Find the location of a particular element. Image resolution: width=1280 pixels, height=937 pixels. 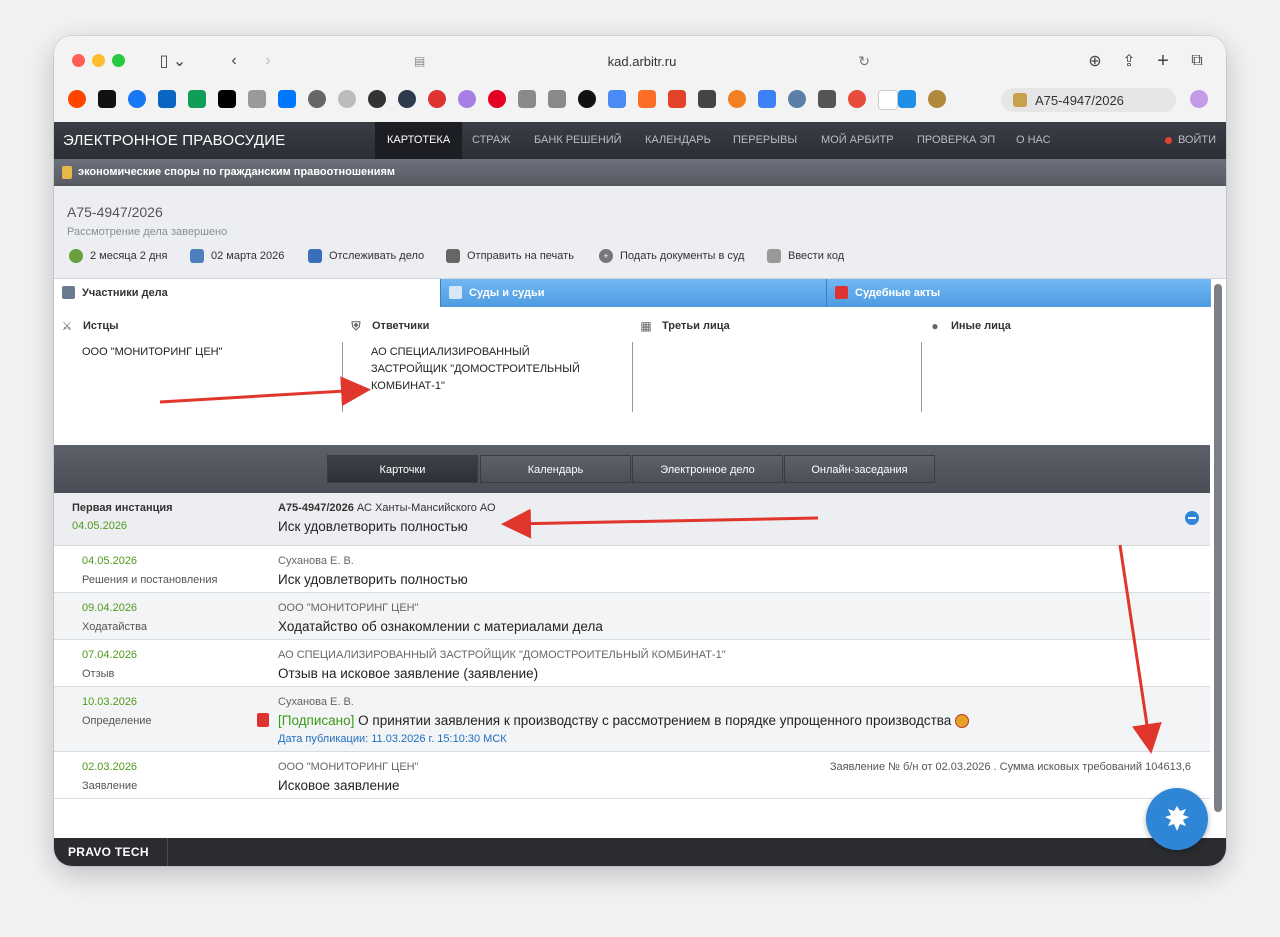

case-status: Рассмотрение дела завершено is located at coordinates (147, 232).